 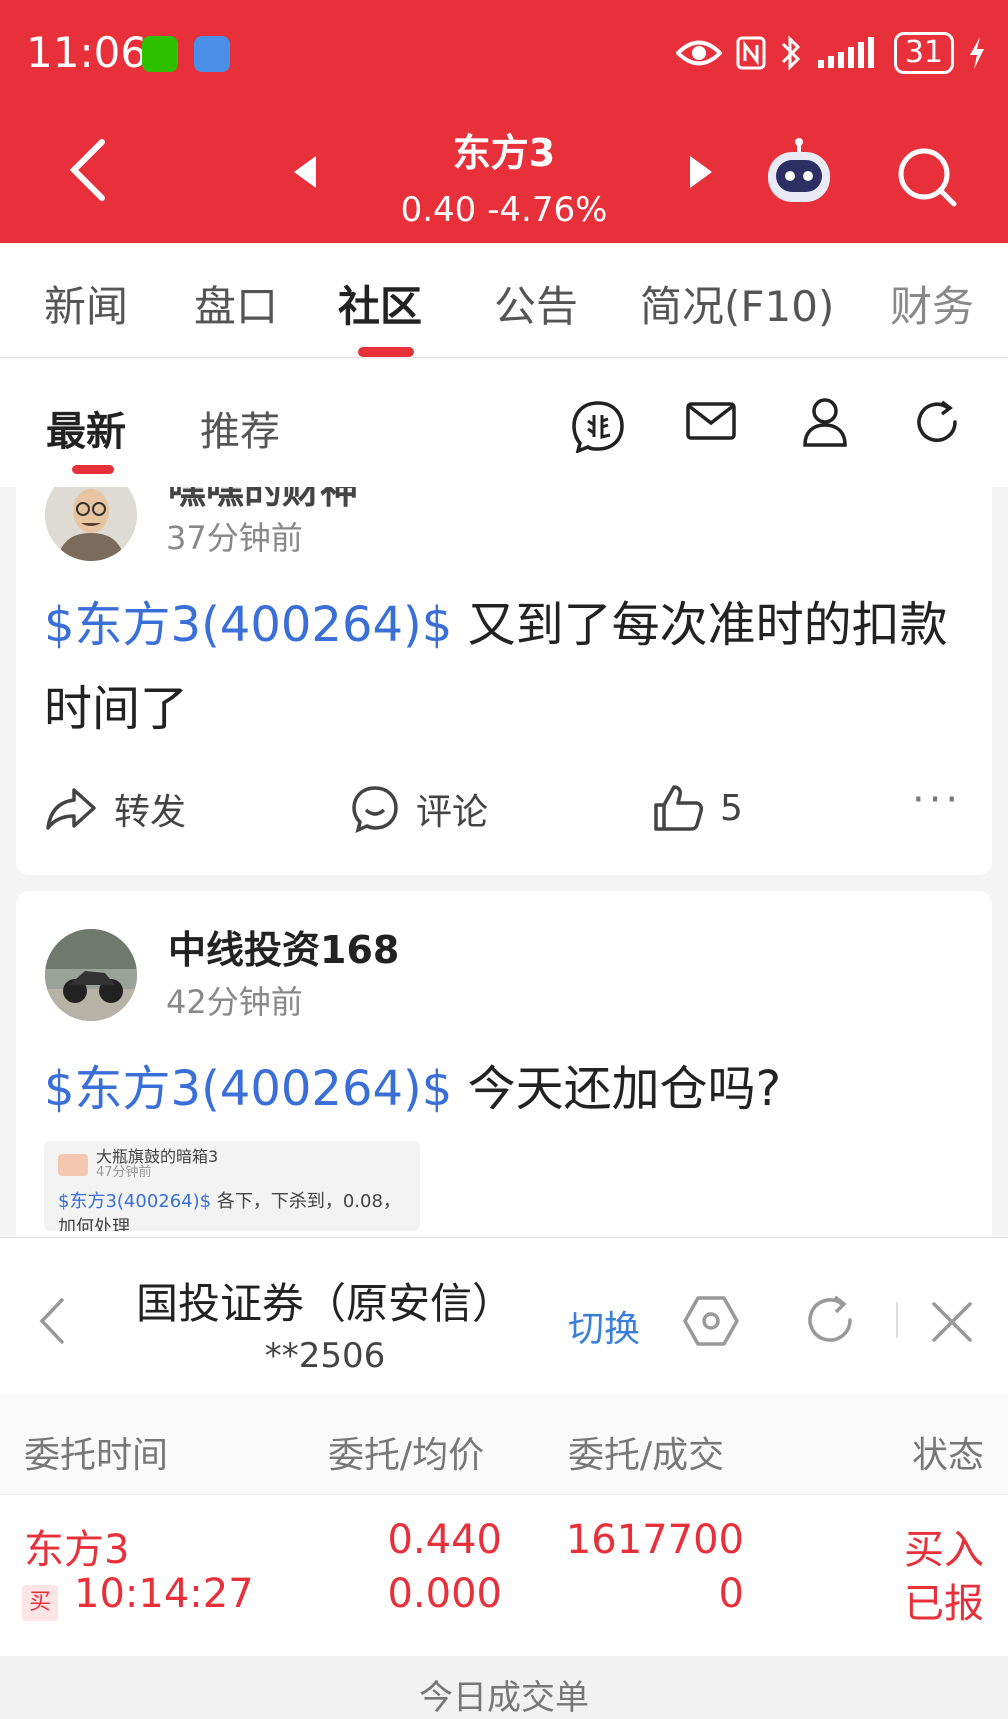 What do you see at coordinates (799, 171) in the screenshot?
I see `robot-assistant-icon` at bounding box center [799, 171].